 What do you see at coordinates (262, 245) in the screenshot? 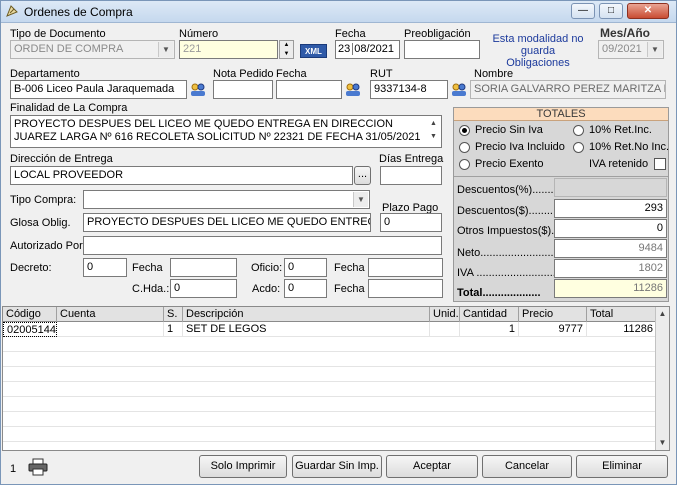
I see `autorizado-field` at bounding box center [262, 245].